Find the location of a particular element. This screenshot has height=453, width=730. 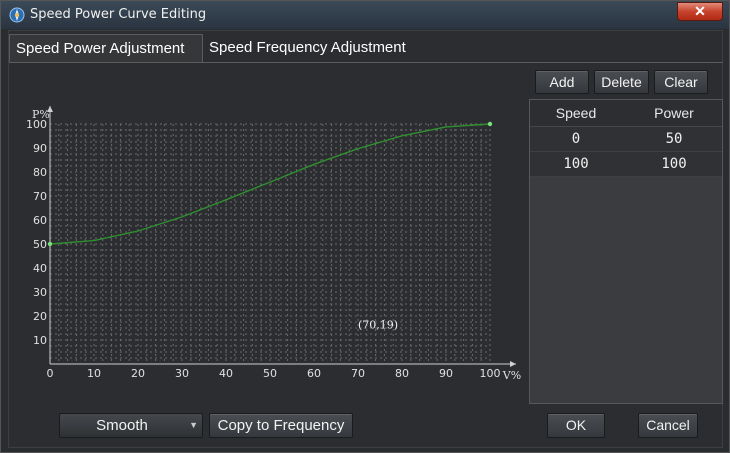

column-header-speed: Speed is located at coordinates (576, 113).